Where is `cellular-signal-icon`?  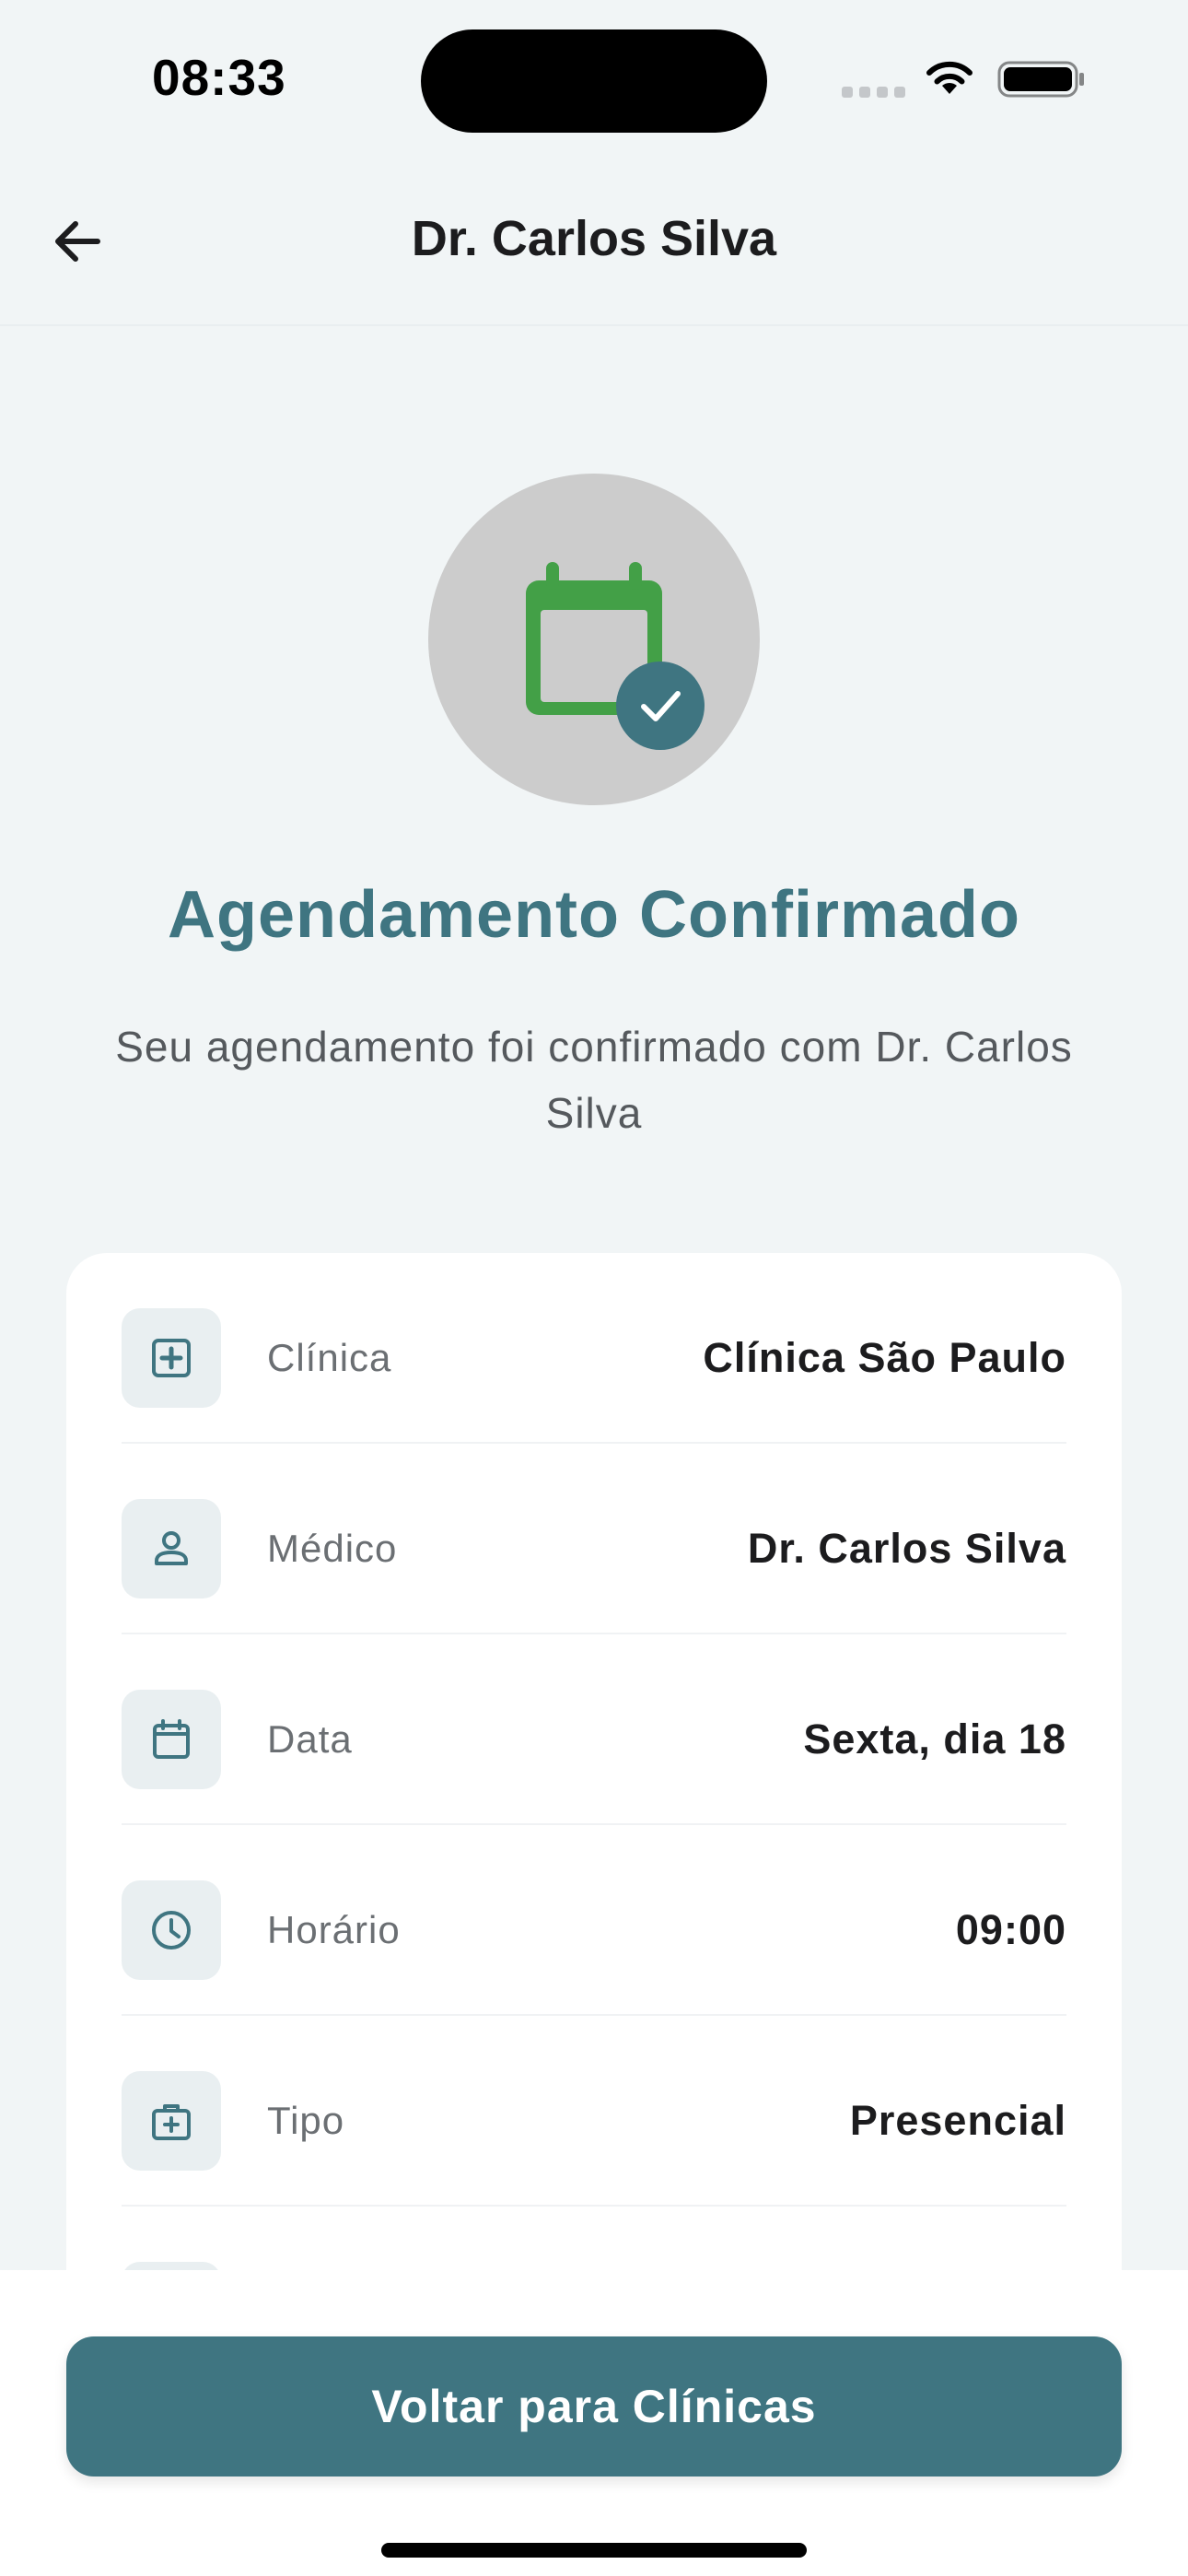 cellular-signal-icon is located at coordinates (874, 92).